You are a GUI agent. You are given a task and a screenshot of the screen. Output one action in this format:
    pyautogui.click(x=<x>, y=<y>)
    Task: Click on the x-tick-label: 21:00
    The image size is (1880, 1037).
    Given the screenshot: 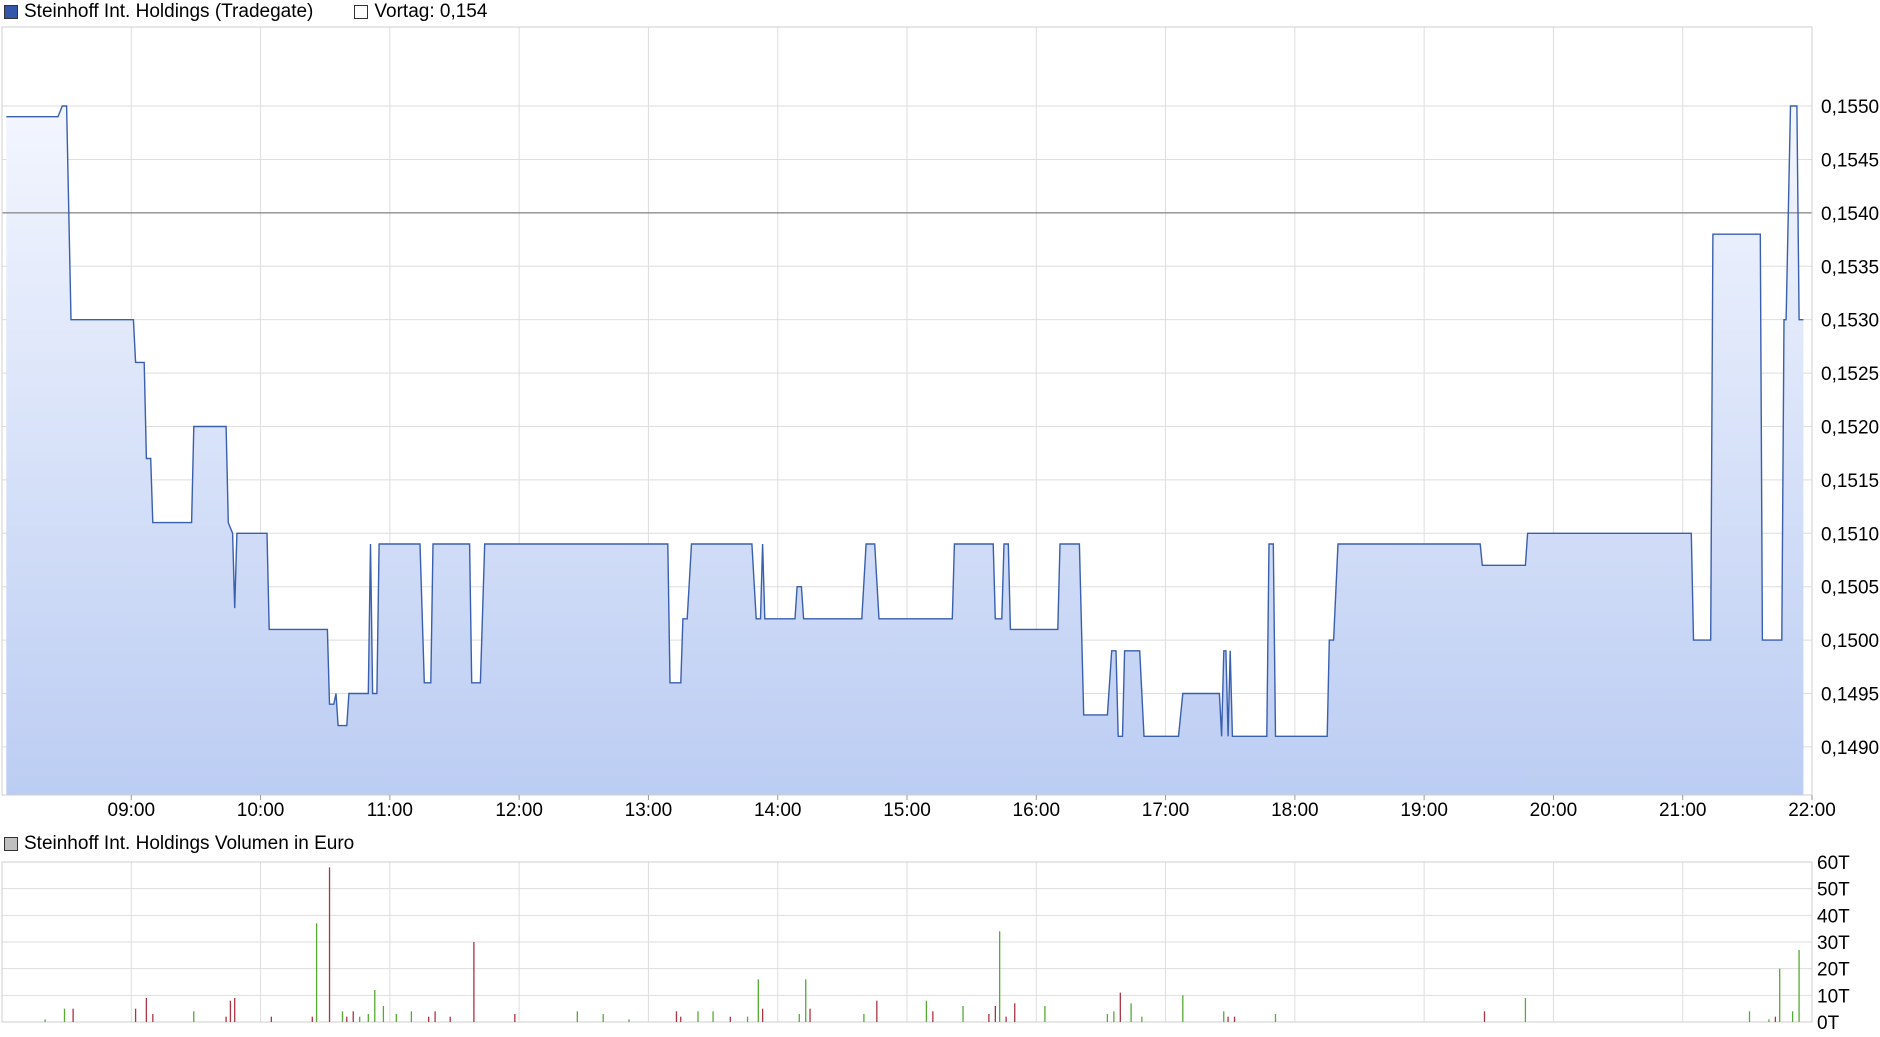 What is the action you would take?
    pyautogui.click(x=1683, y=810)
    